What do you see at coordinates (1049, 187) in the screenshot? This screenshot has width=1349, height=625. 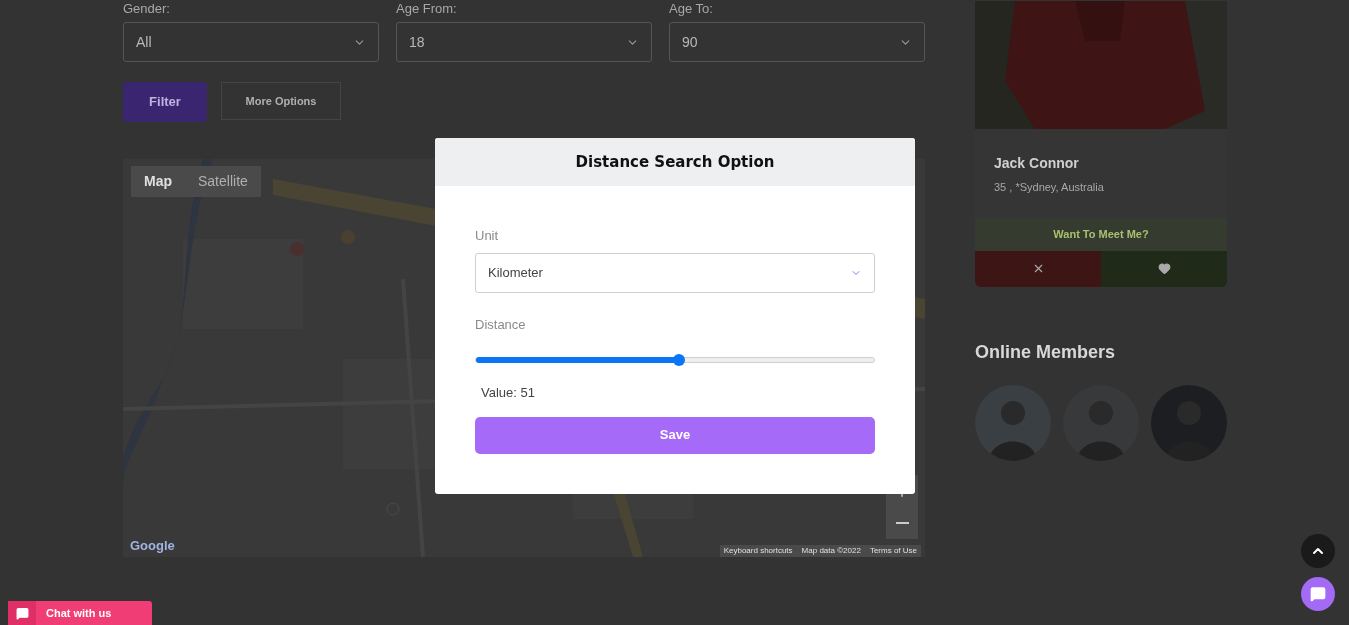 I see `member-details: 35 , *Sydney, Australia` at bounding box center [1049, 187].